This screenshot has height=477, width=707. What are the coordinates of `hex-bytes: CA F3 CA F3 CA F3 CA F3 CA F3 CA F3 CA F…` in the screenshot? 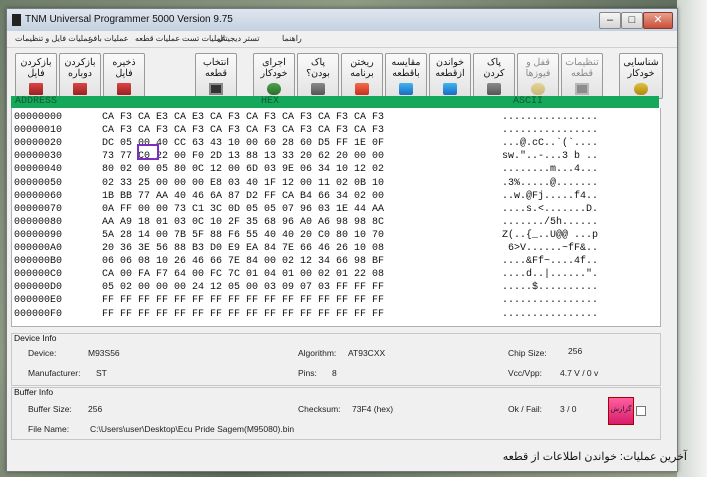 It's located at (243, 130).